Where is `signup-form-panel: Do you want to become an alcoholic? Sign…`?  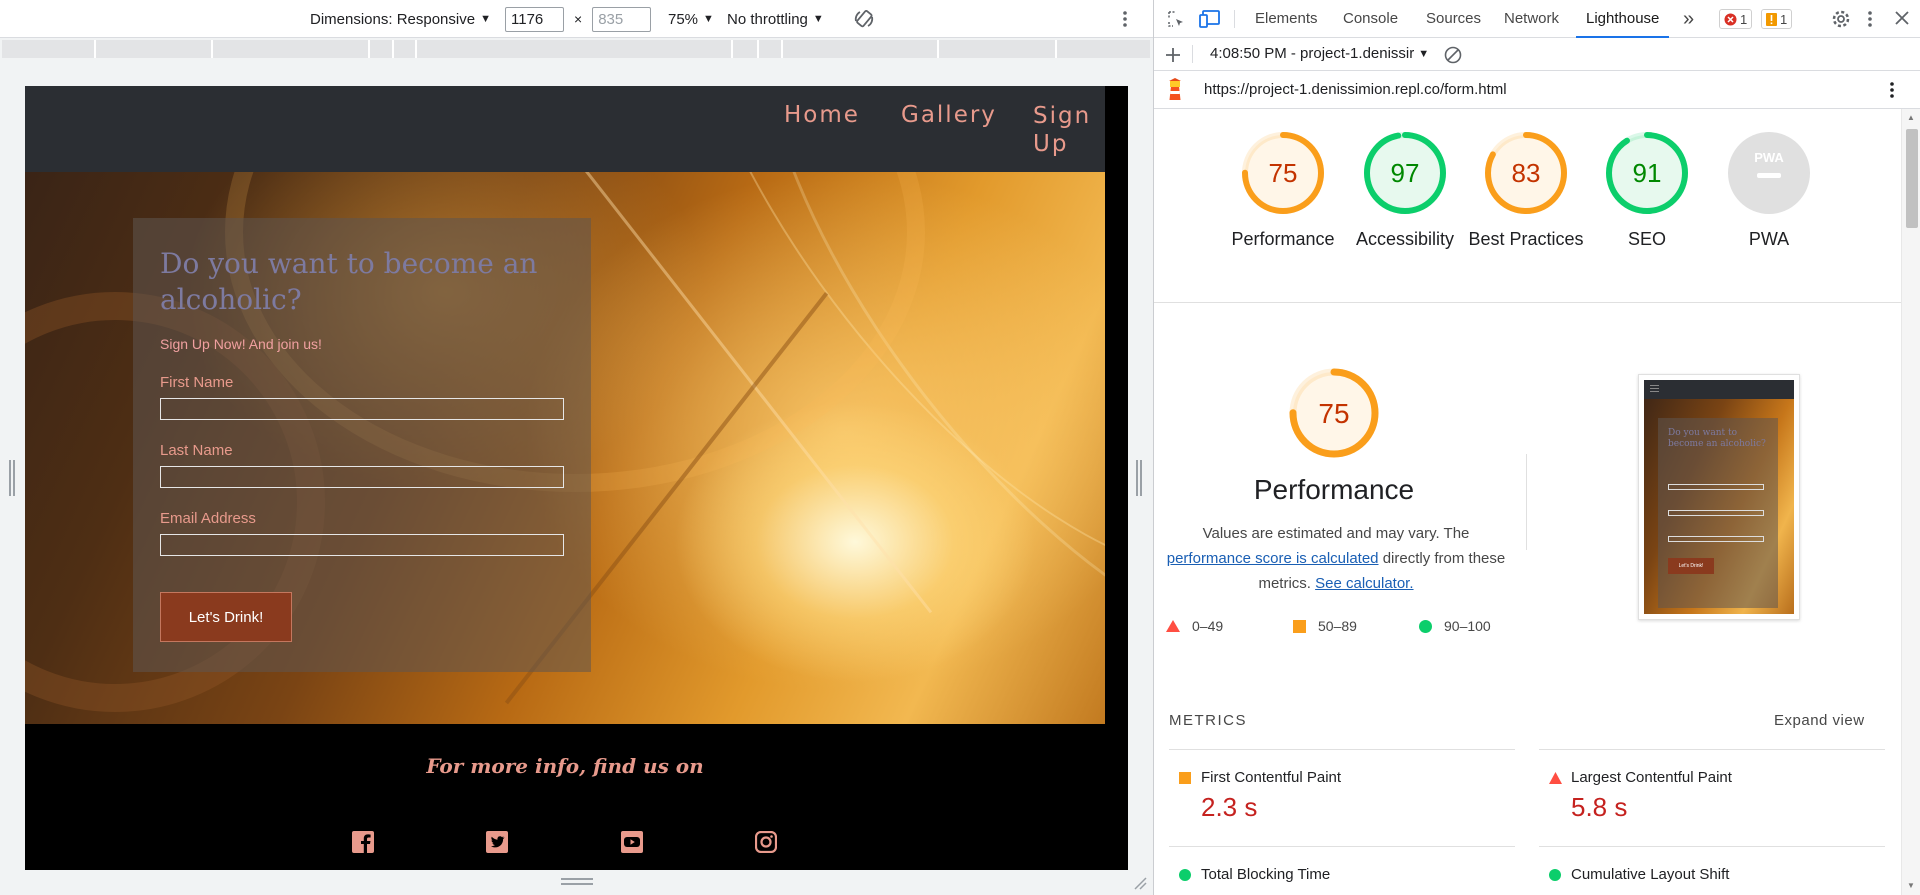 signup-form-panel: Do you want to become an alcoholic? Sign… is located at coordinates (362, 445).